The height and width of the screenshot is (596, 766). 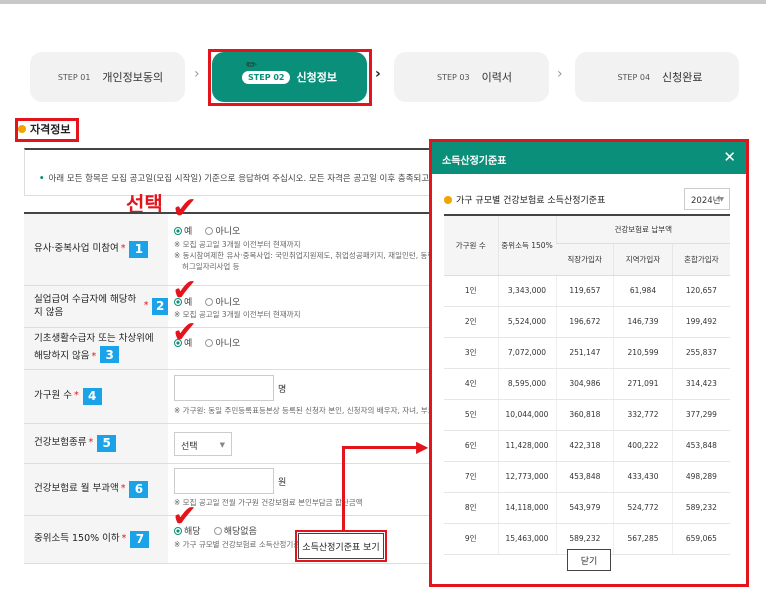 What do you see at coordinates (96, 539) in the screenshot?
I see `row-label: 중위소득 150% 이하 * 7` at bounding box center [96, 539].